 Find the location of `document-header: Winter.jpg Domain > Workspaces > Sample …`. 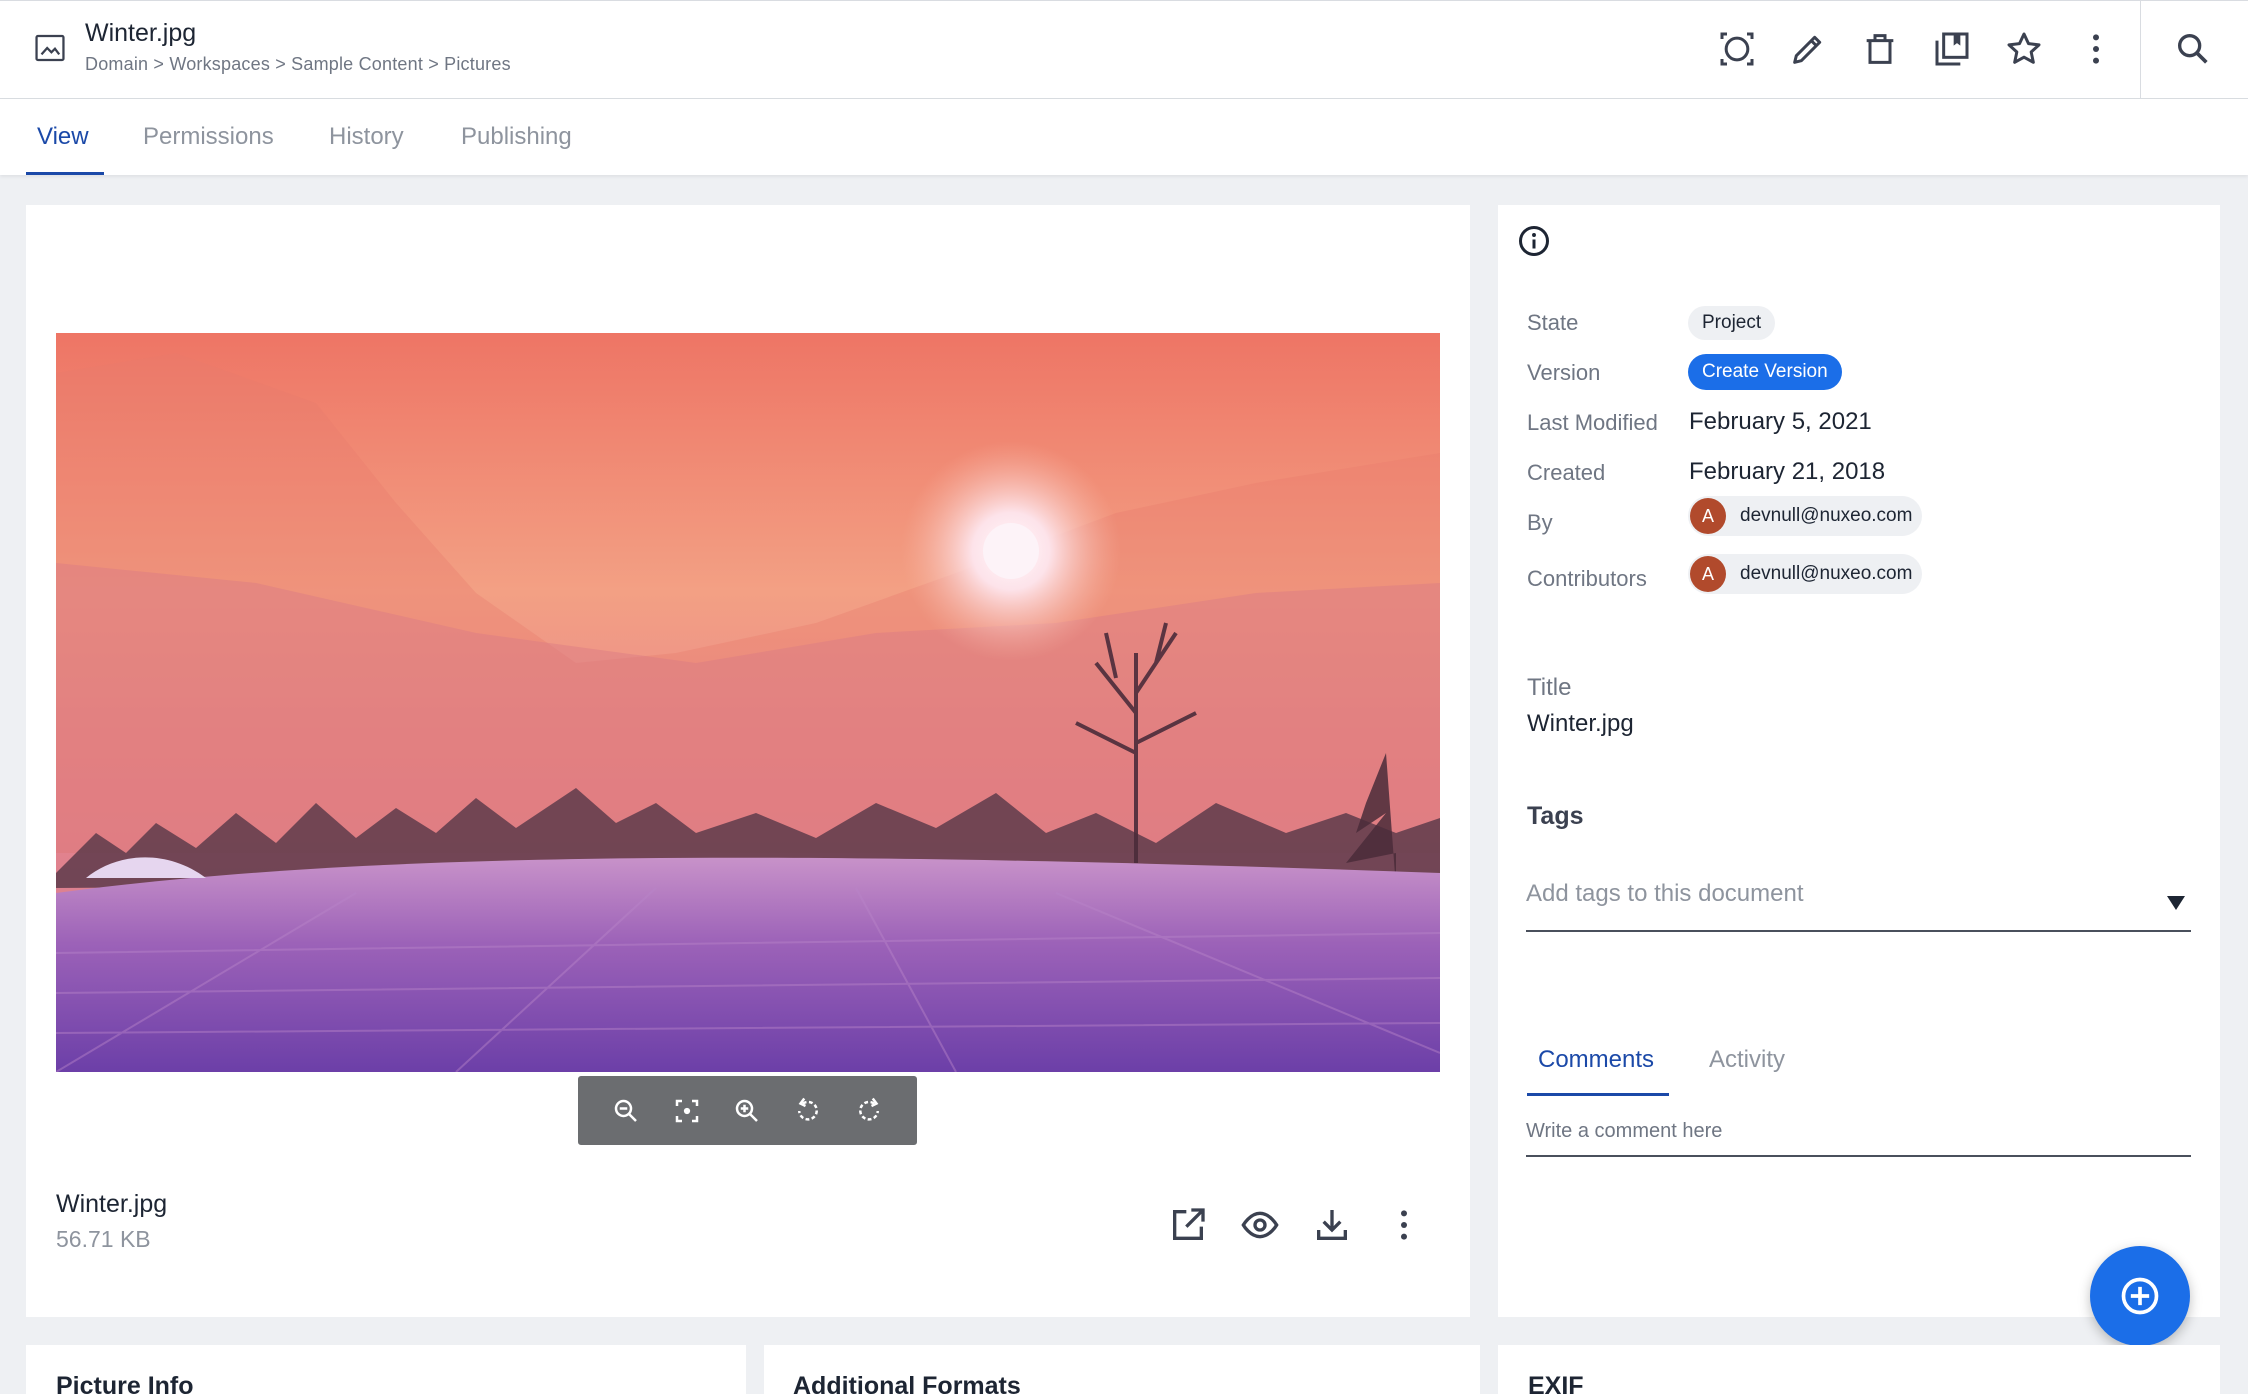

document-header: Winter.jpg Domain > Workspaces > Sample … is located at coordinates (1124, 49).